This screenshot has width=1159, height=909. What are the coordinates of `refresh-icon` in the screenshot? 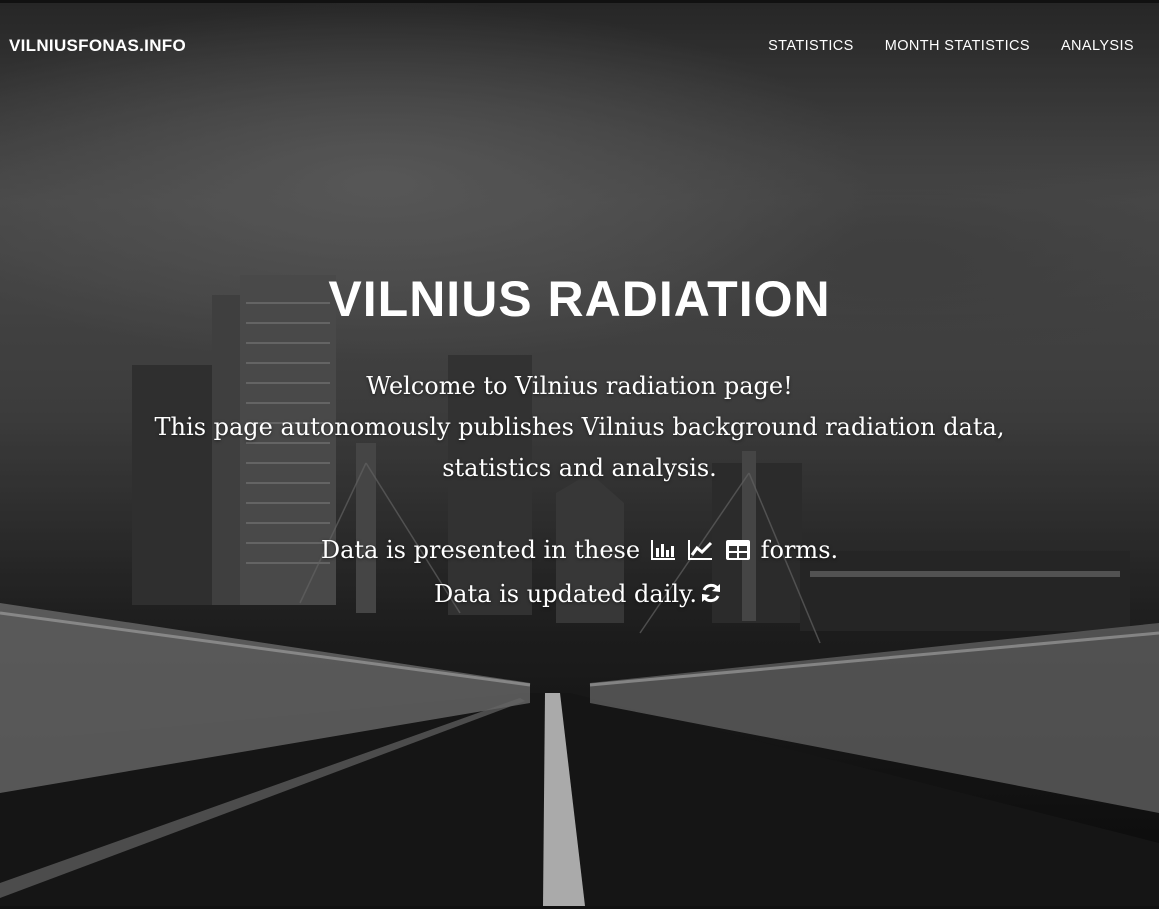 It's located at (711, 597).